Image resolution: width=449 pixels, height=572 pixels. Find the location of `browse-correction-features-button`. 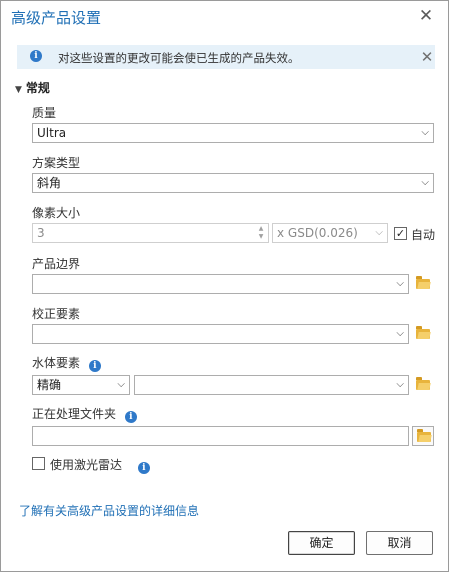

browse-correction-features-button is located at coordinates (423, 334).